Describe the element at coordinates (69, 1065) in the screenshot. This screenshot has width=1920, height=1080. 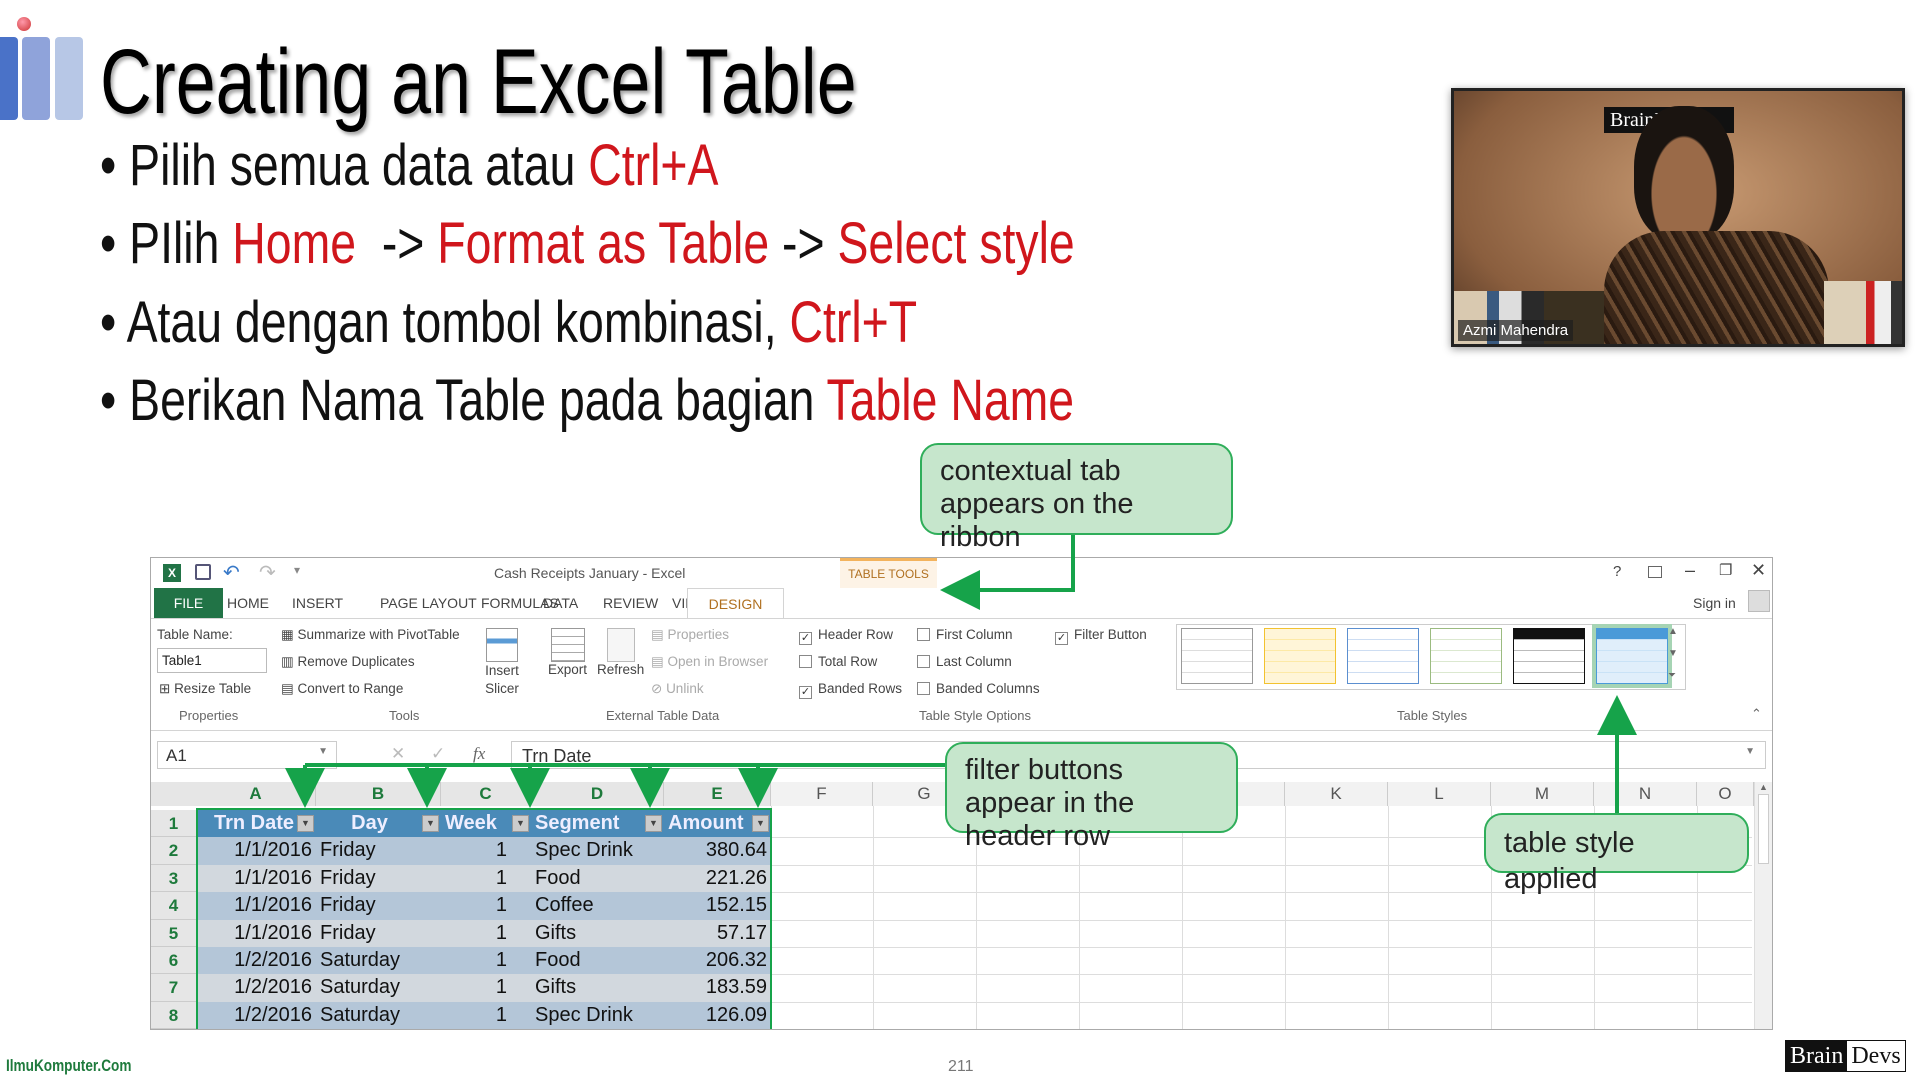
I see `footer-site: IlmuKomputer.Com` at that location.